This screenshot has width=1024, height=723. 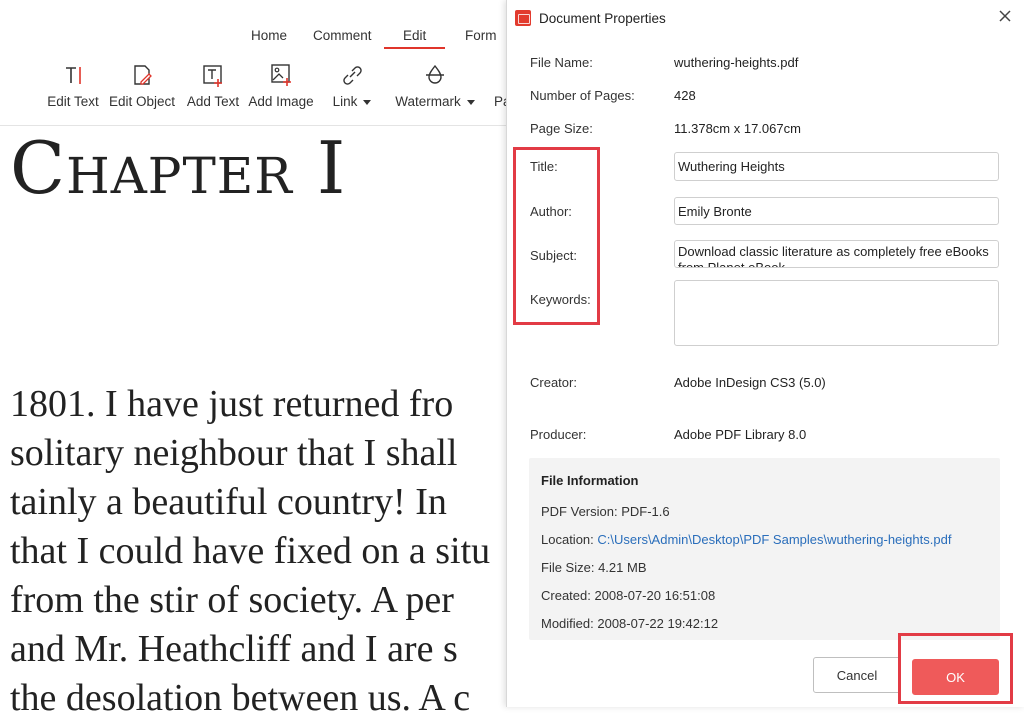 I want to click on add-text-icon, so click(x=212, y=76).